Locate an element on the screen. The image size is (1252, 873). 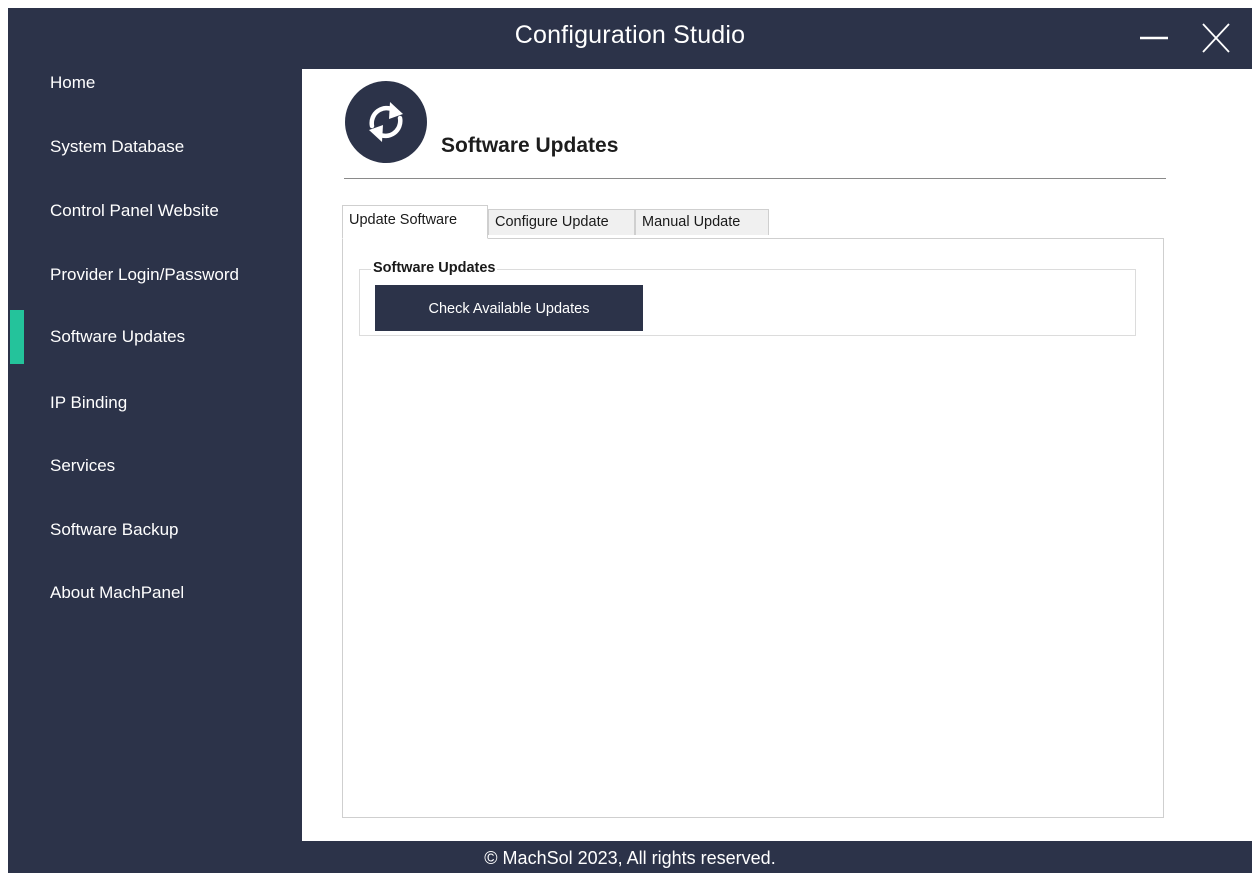
sidebar-item-software-updates: Software Updates is located at coordinates (154, 337).